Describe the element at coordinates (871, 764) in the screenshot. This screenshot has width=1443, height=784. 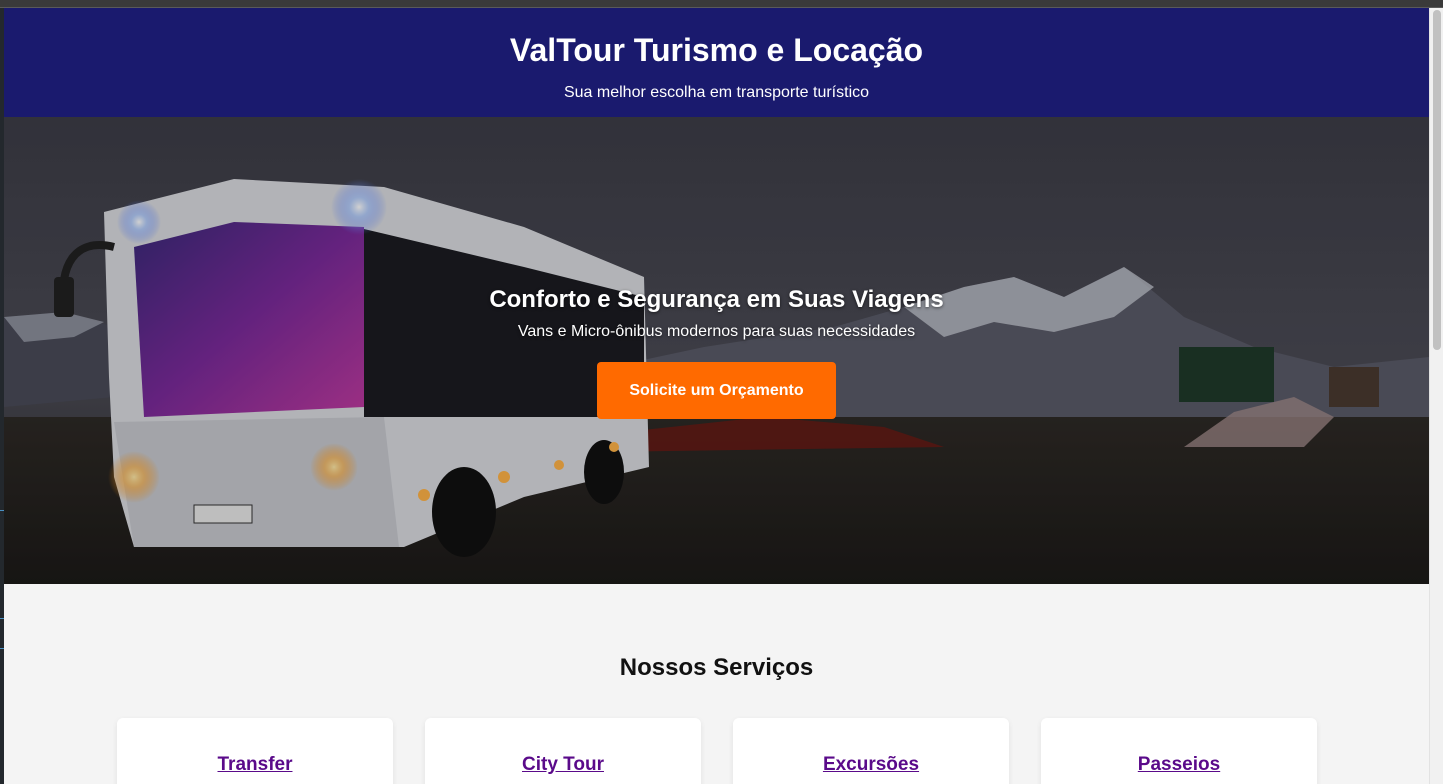
I see `service-link-excursoes: Excursões` at that location.